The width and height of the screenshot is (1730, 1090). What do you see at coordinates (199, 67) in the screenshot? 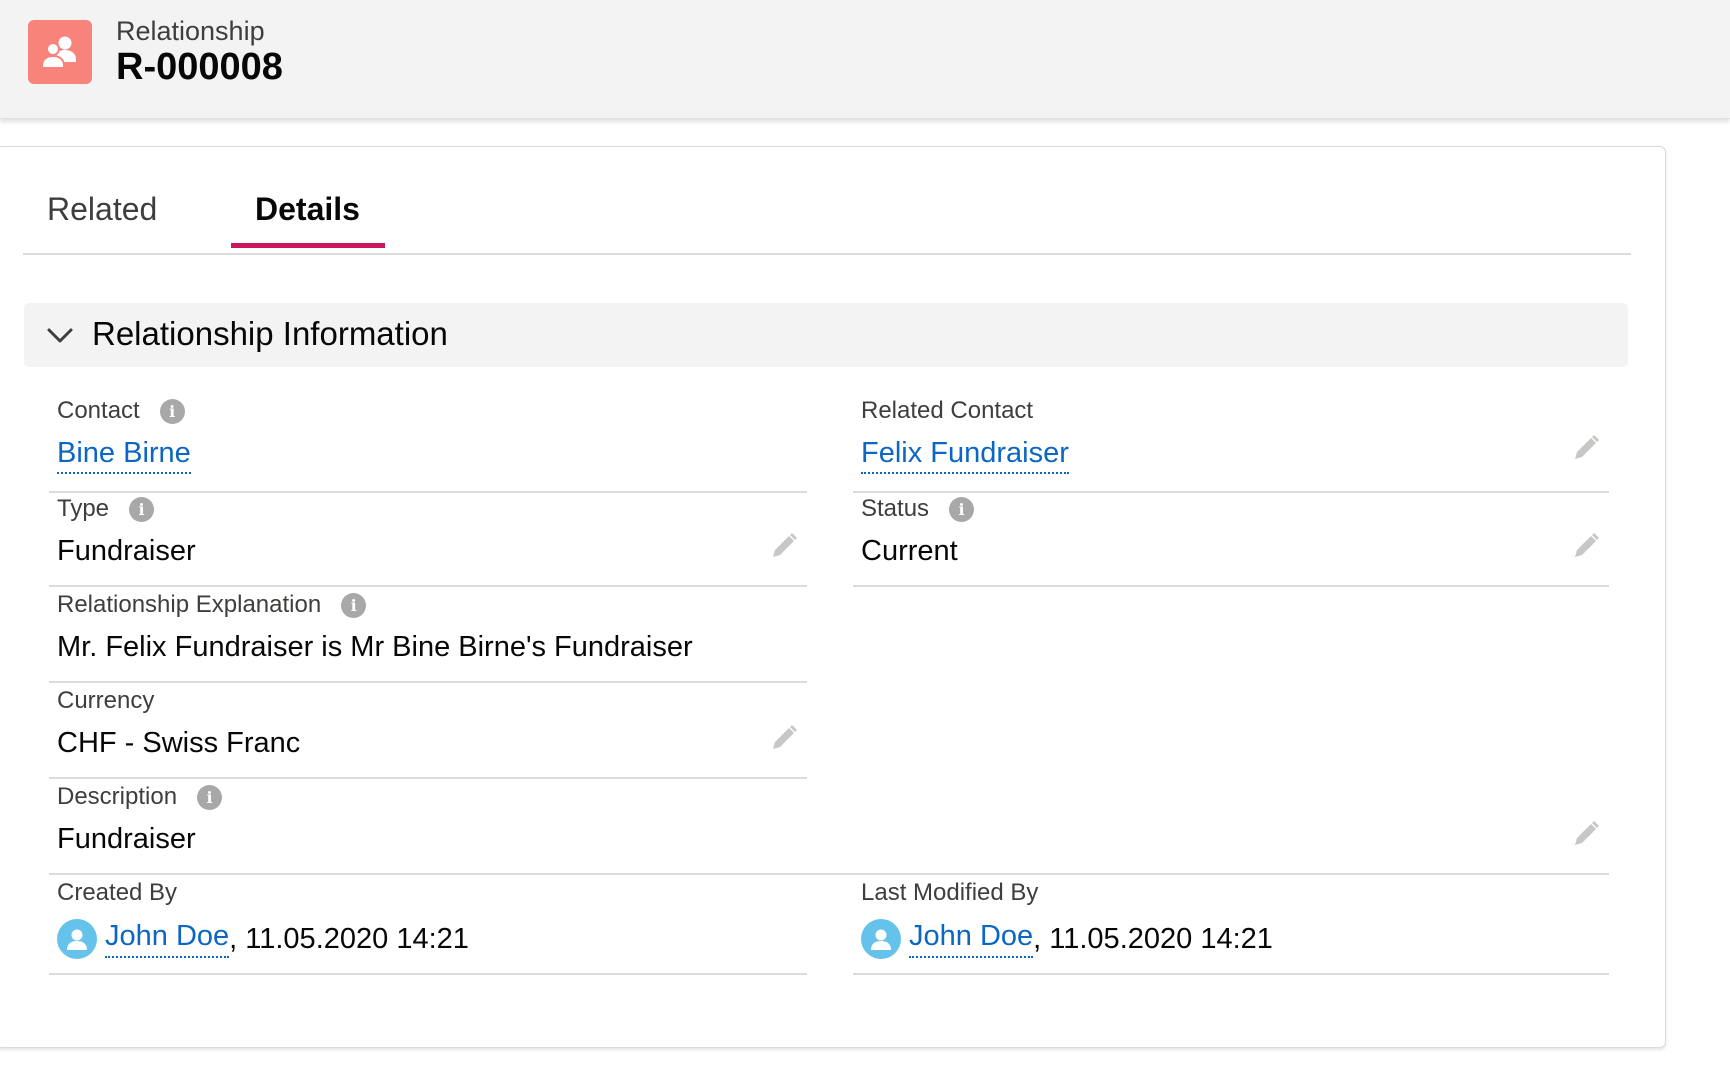
I see `record-title: R-000008` at bounding box center [199, 67].